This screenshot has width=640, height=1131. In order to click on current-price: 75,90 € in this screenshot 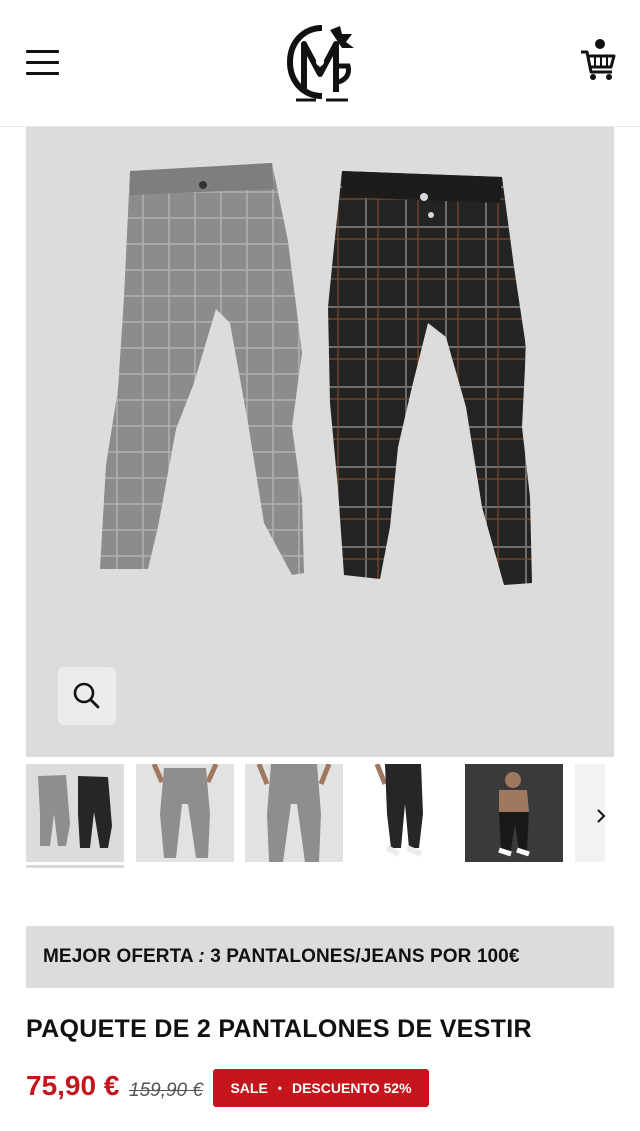, I will do `click(73, 1085)`.